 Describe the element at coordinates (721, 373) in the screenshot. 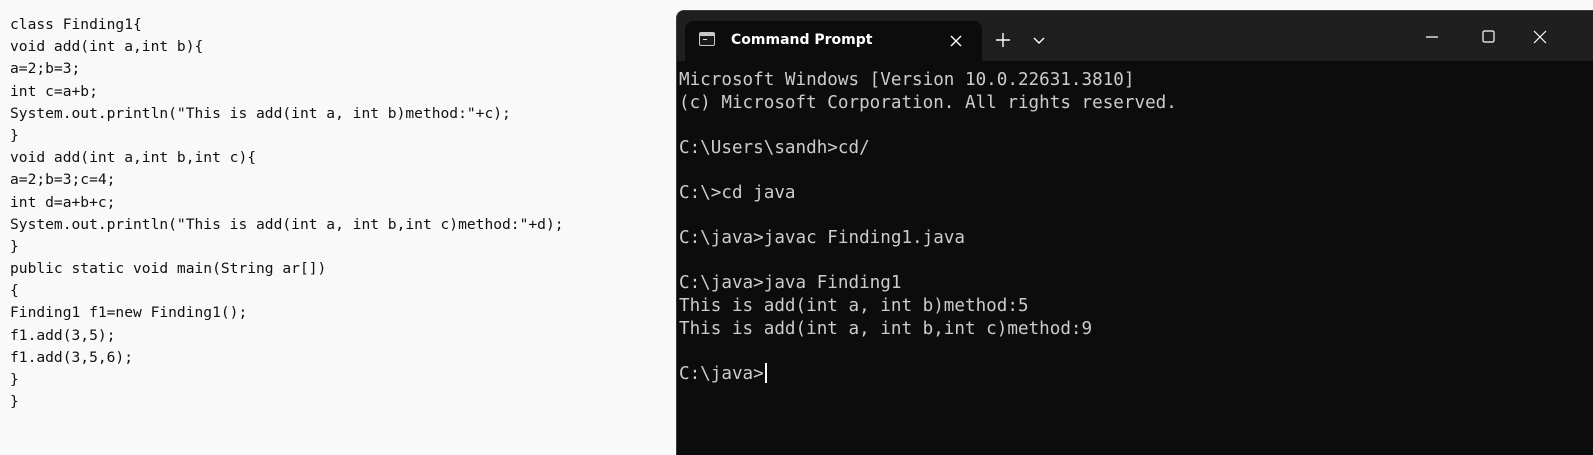

I see `command-prompt: C:\java>` at that location.